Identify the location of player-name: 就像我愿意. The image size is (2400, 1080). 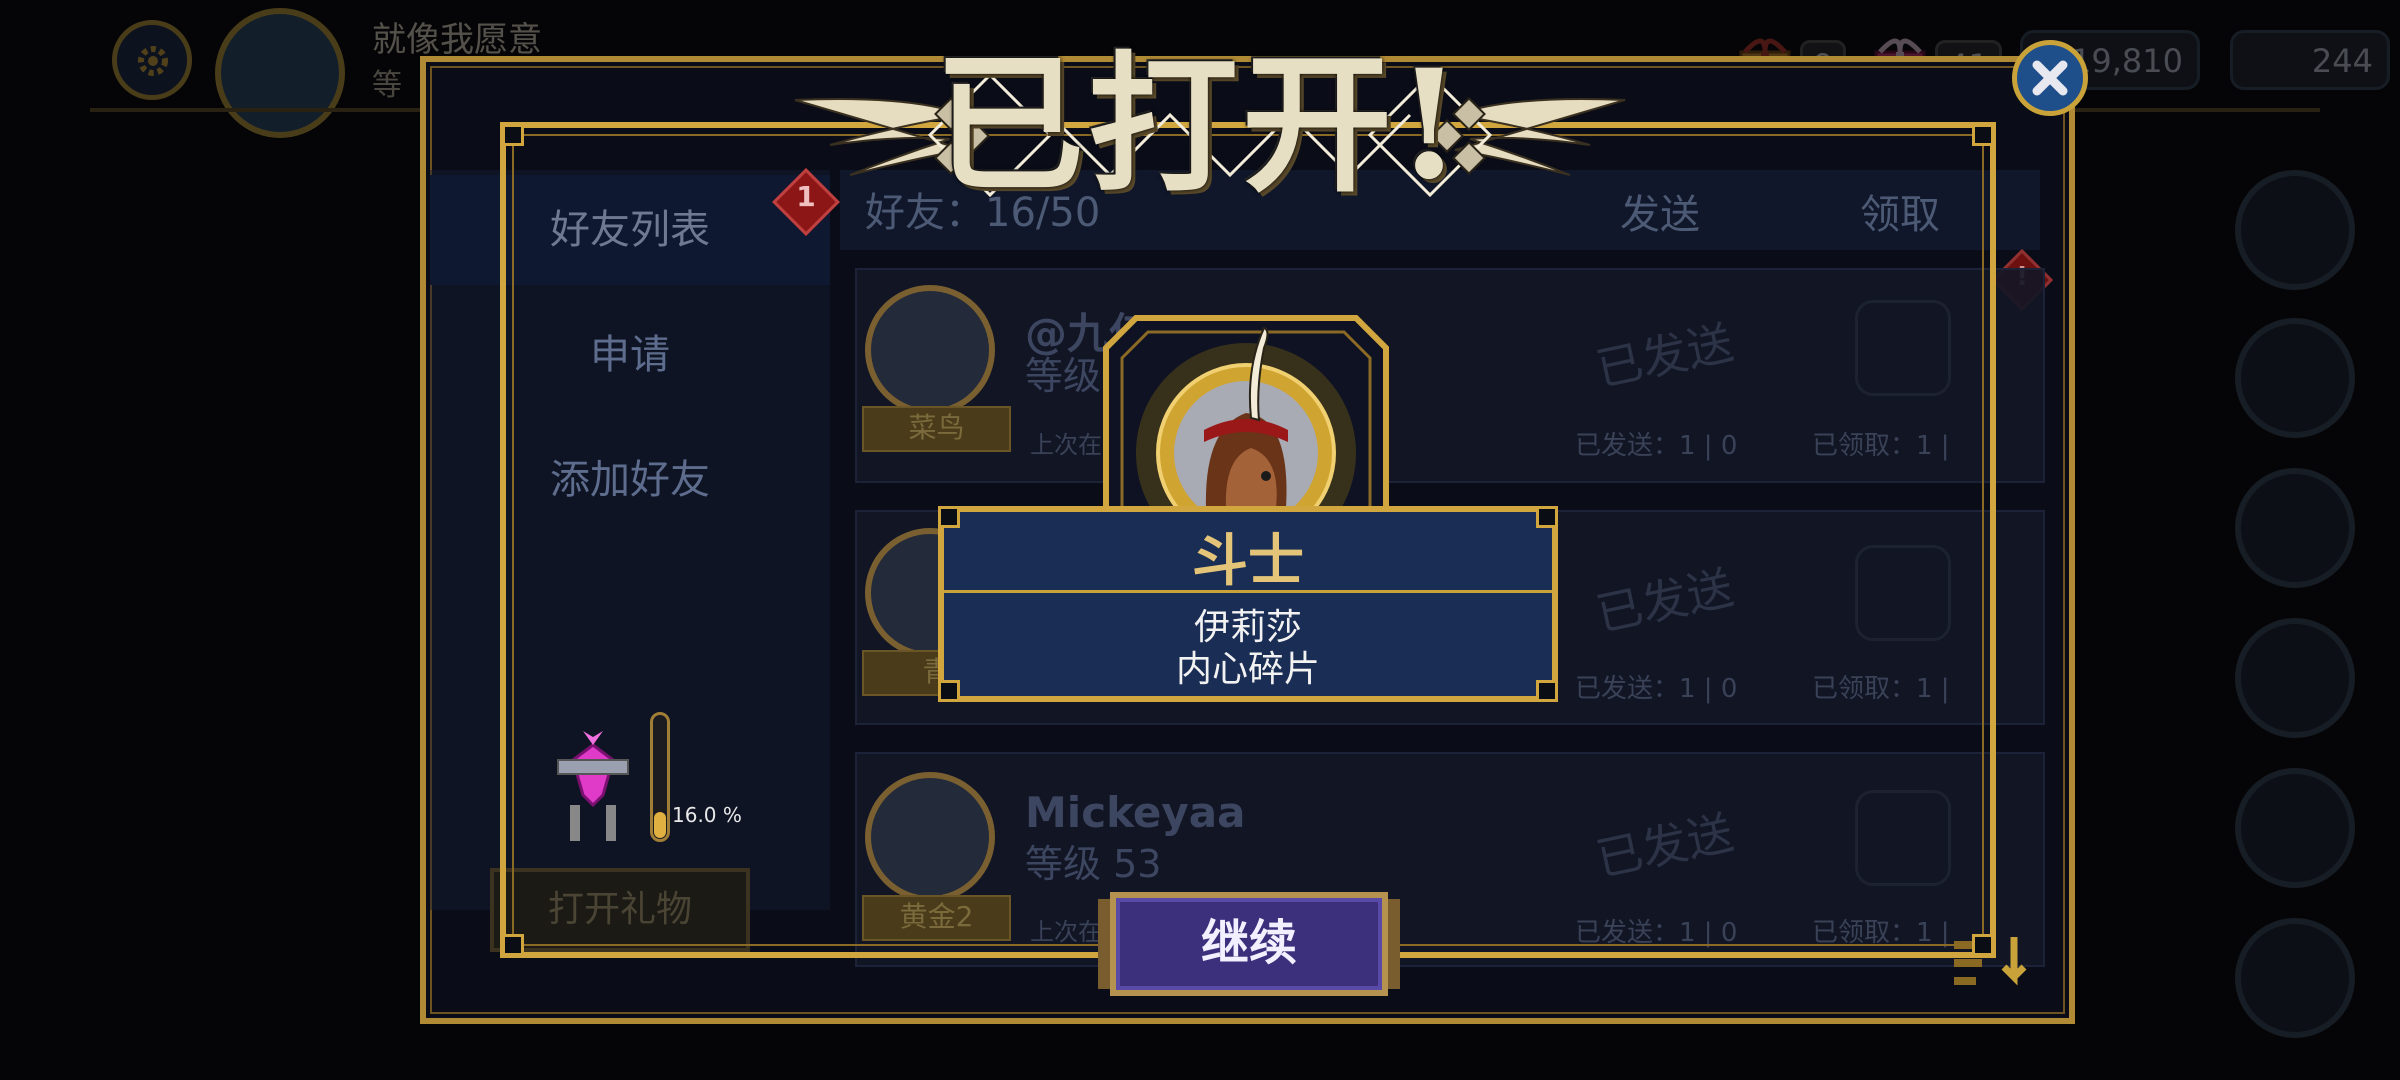
(457, 40).